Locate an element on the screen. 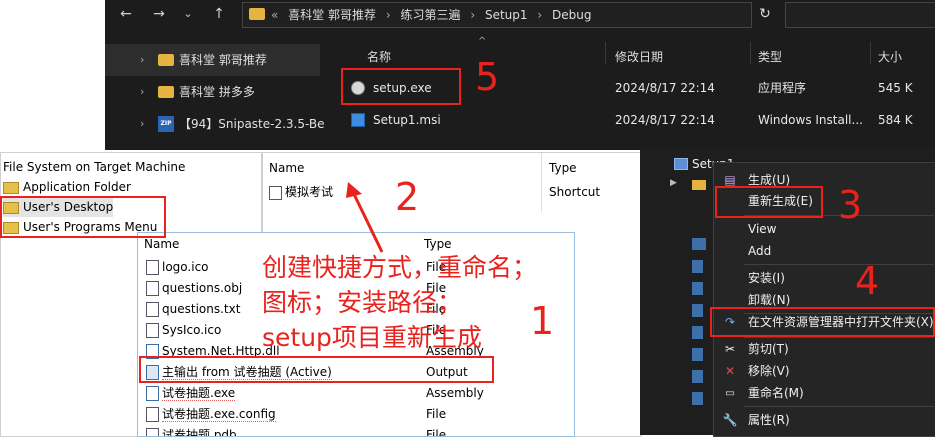 This screenshot has height=437, width=935. nav-item: › 喜科堂 拼多多 is located at coordinates (212, 92).